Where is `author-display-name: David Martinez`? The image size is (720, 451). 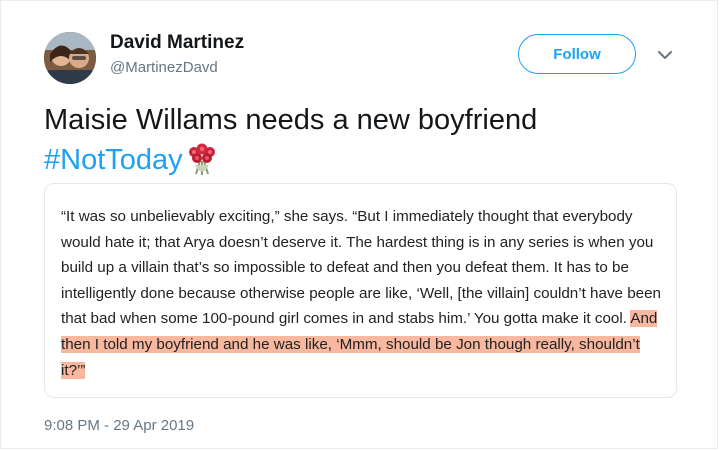 author-display-name: David Martinez is located at coordinates (177, 43).